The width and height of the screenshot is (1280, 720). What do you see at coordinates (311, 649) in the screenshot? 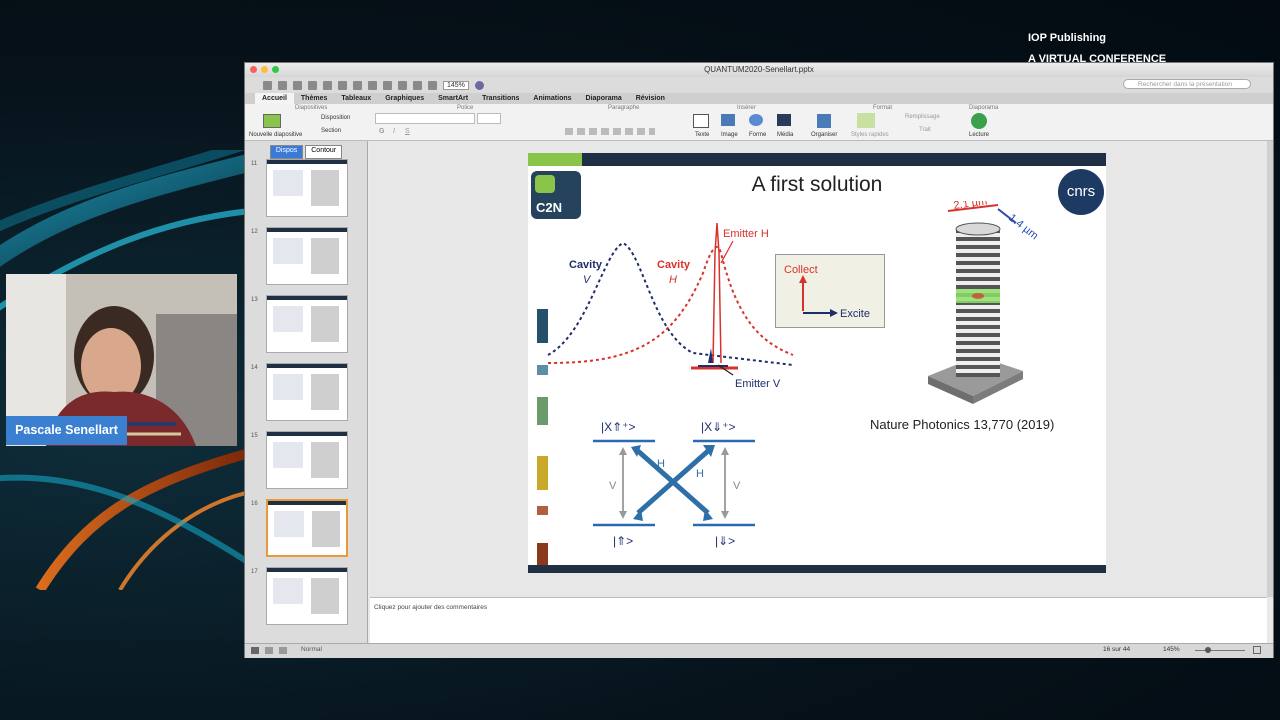
I see `view-mode-label: Normal` at bounding box center [311, 649].